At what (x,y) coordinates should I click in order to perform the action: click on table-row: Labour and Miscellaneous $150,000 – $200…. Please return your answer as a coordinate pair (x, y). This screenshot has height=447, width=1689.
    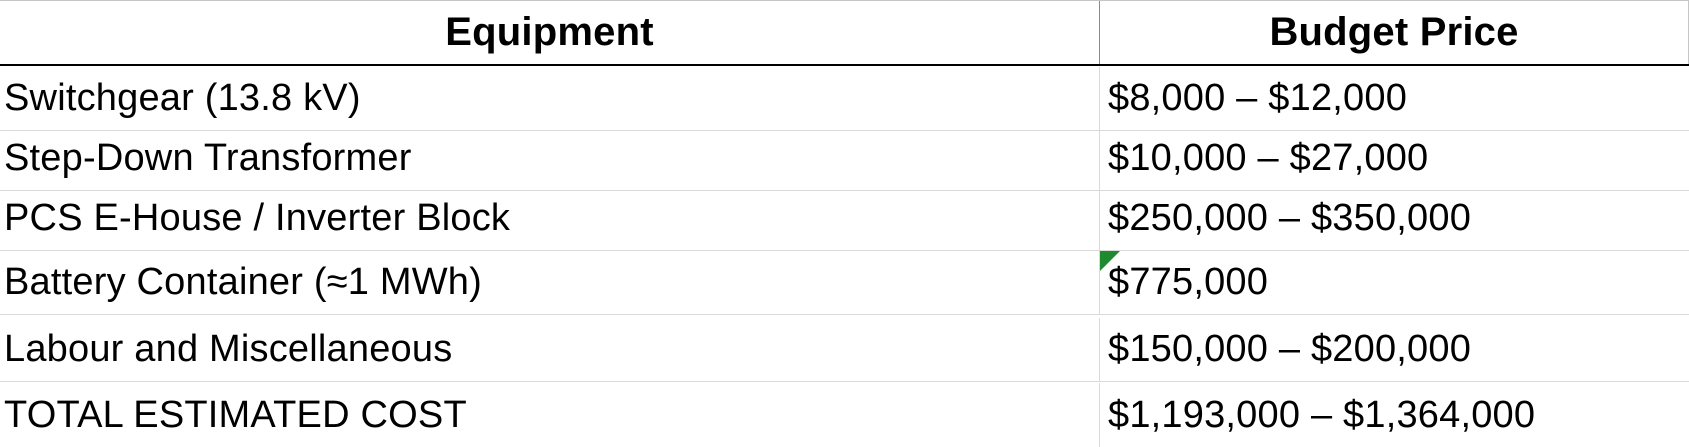
    Looking at the image, I should click on (844, 350).